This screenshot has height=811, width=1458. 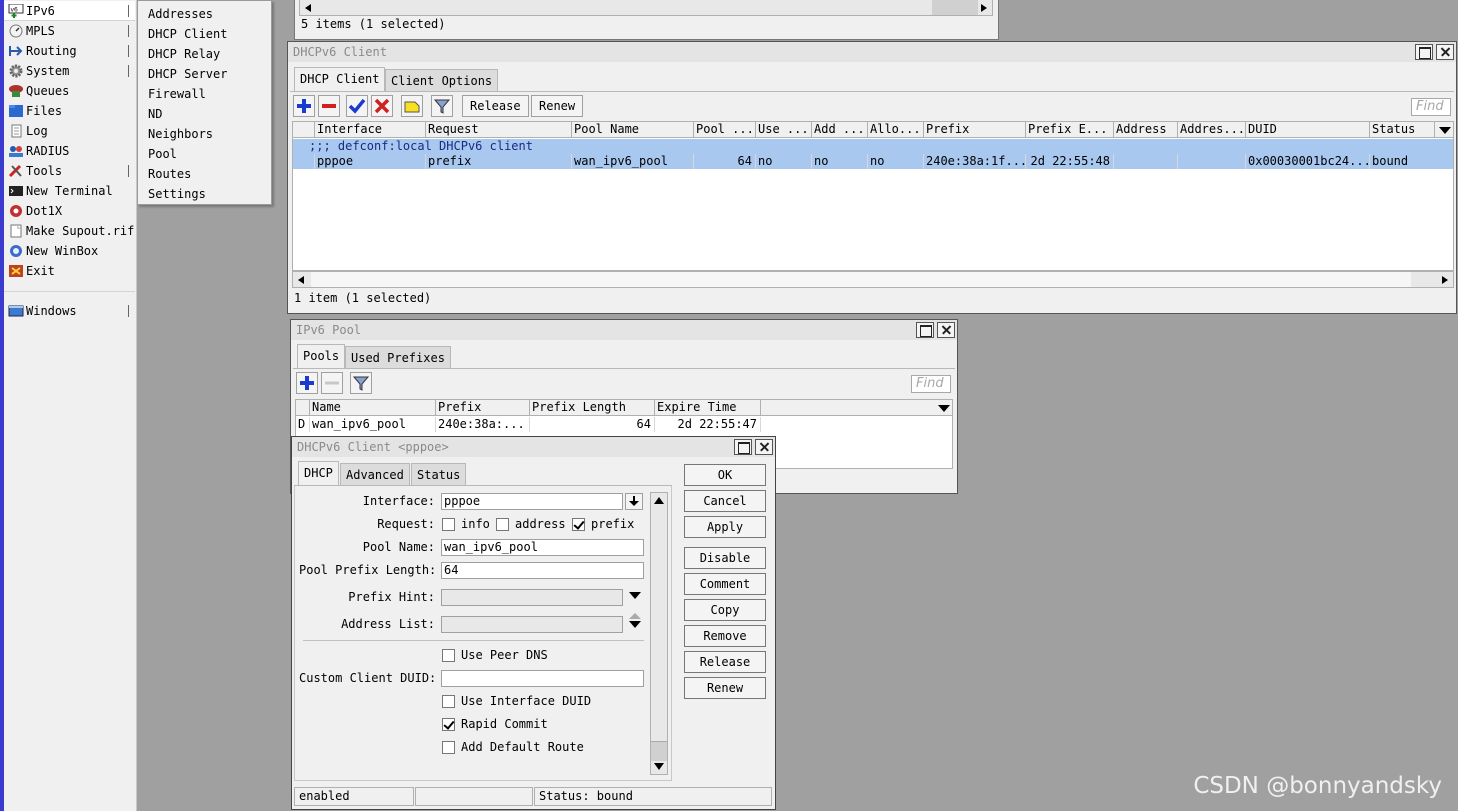 What do you see at coordinates (448, 724) in the screenshot?
I see `rapid-commit-checkbox` at bounding box center [448, 724].